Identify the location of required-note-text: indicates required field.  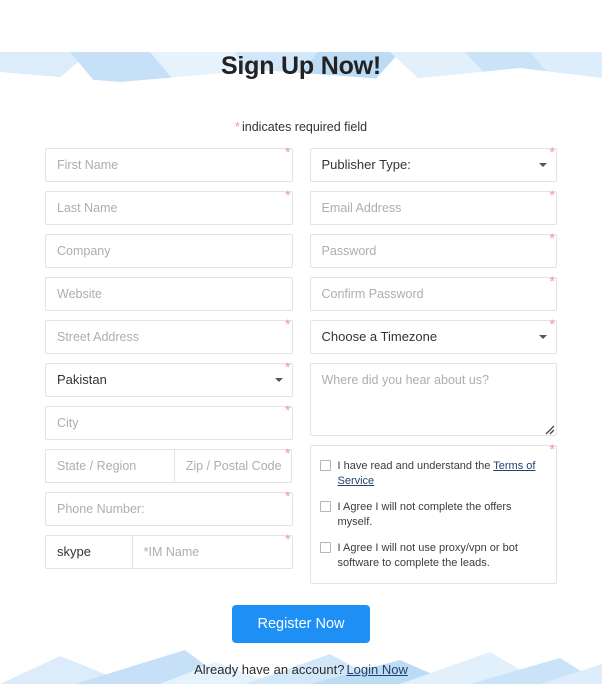
(304, 127).